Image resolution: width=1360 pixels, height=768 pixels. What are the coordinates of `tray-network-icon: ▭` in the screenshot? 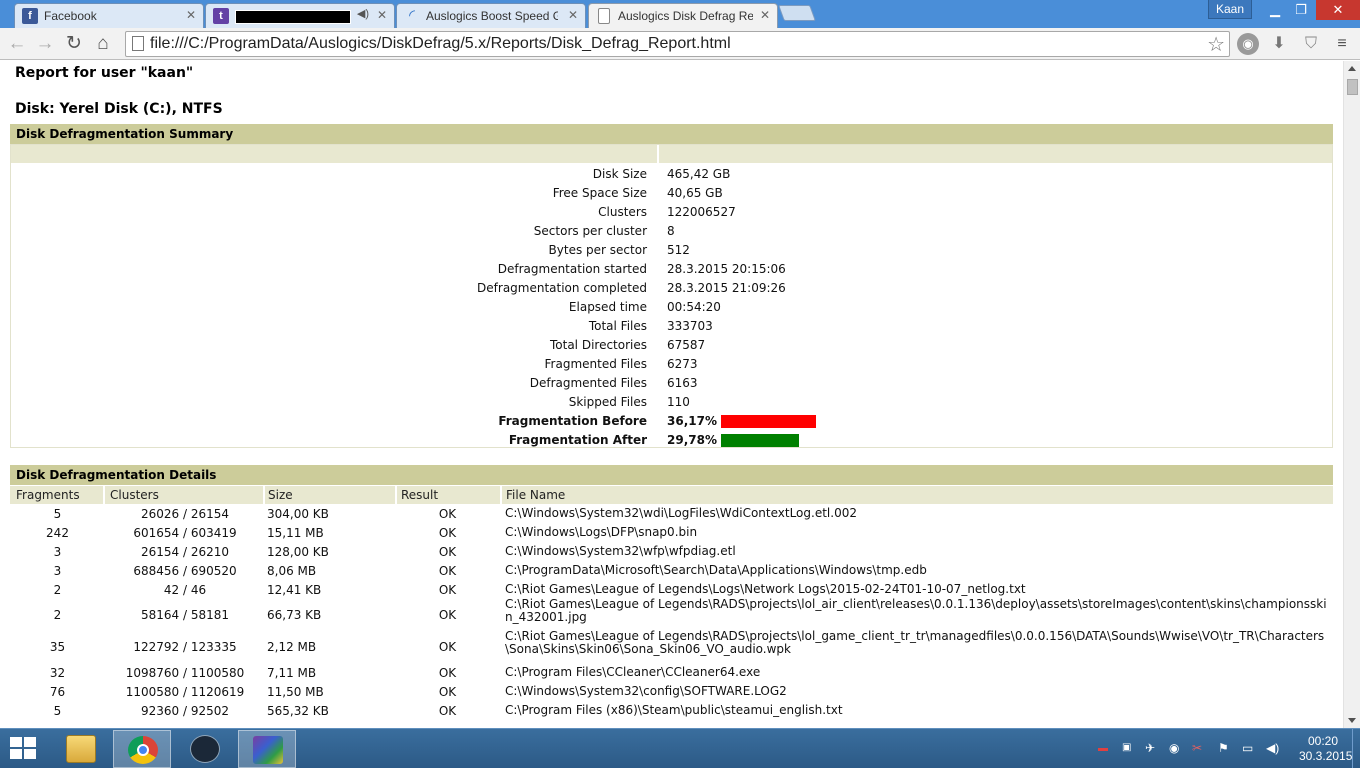 It's located at (1247, 748).